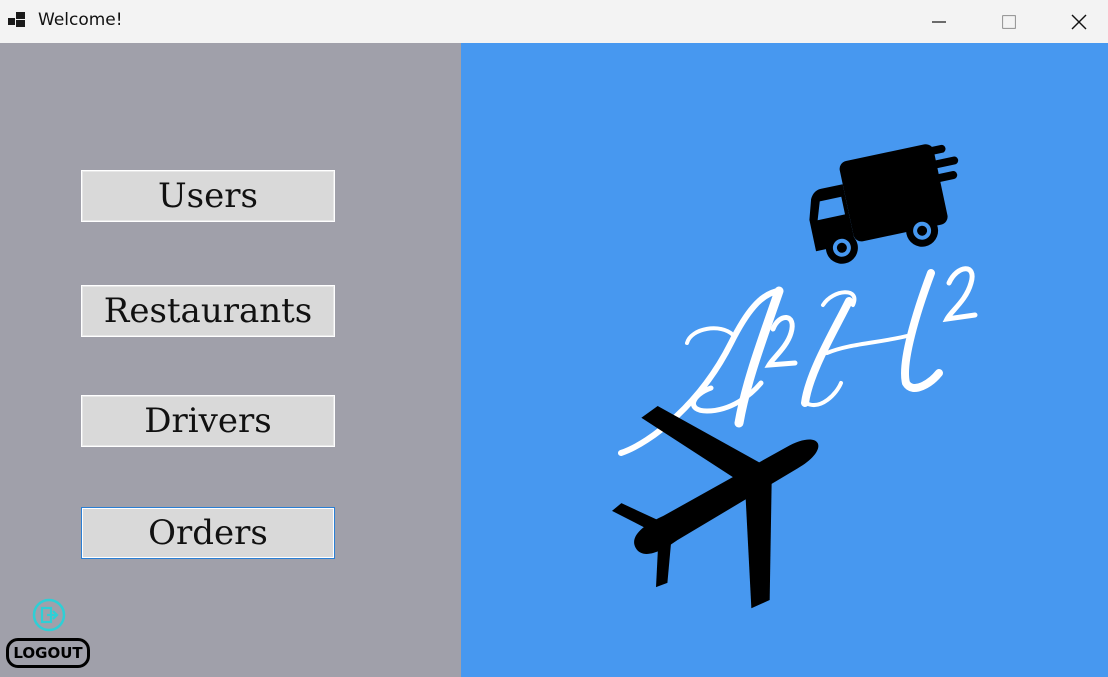  Describe the element at coordinates (208, 311) in the screenshot. I see `restaurants-button: Restaurants` at that location.